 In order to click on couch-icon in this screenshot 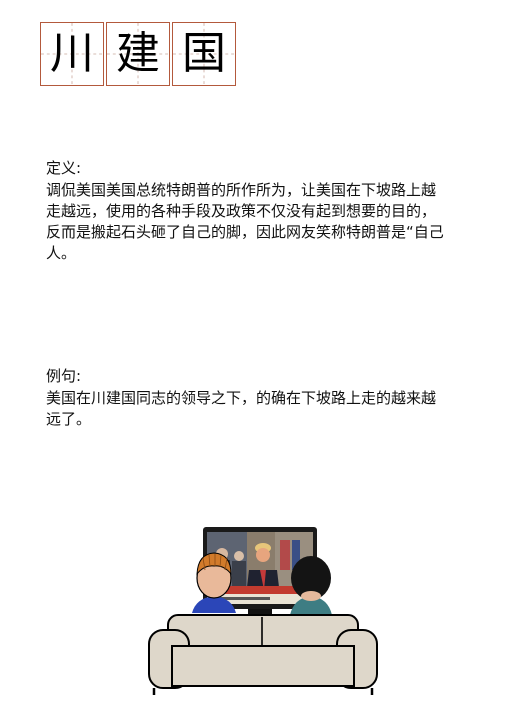, I will do `click(263, 654)`.